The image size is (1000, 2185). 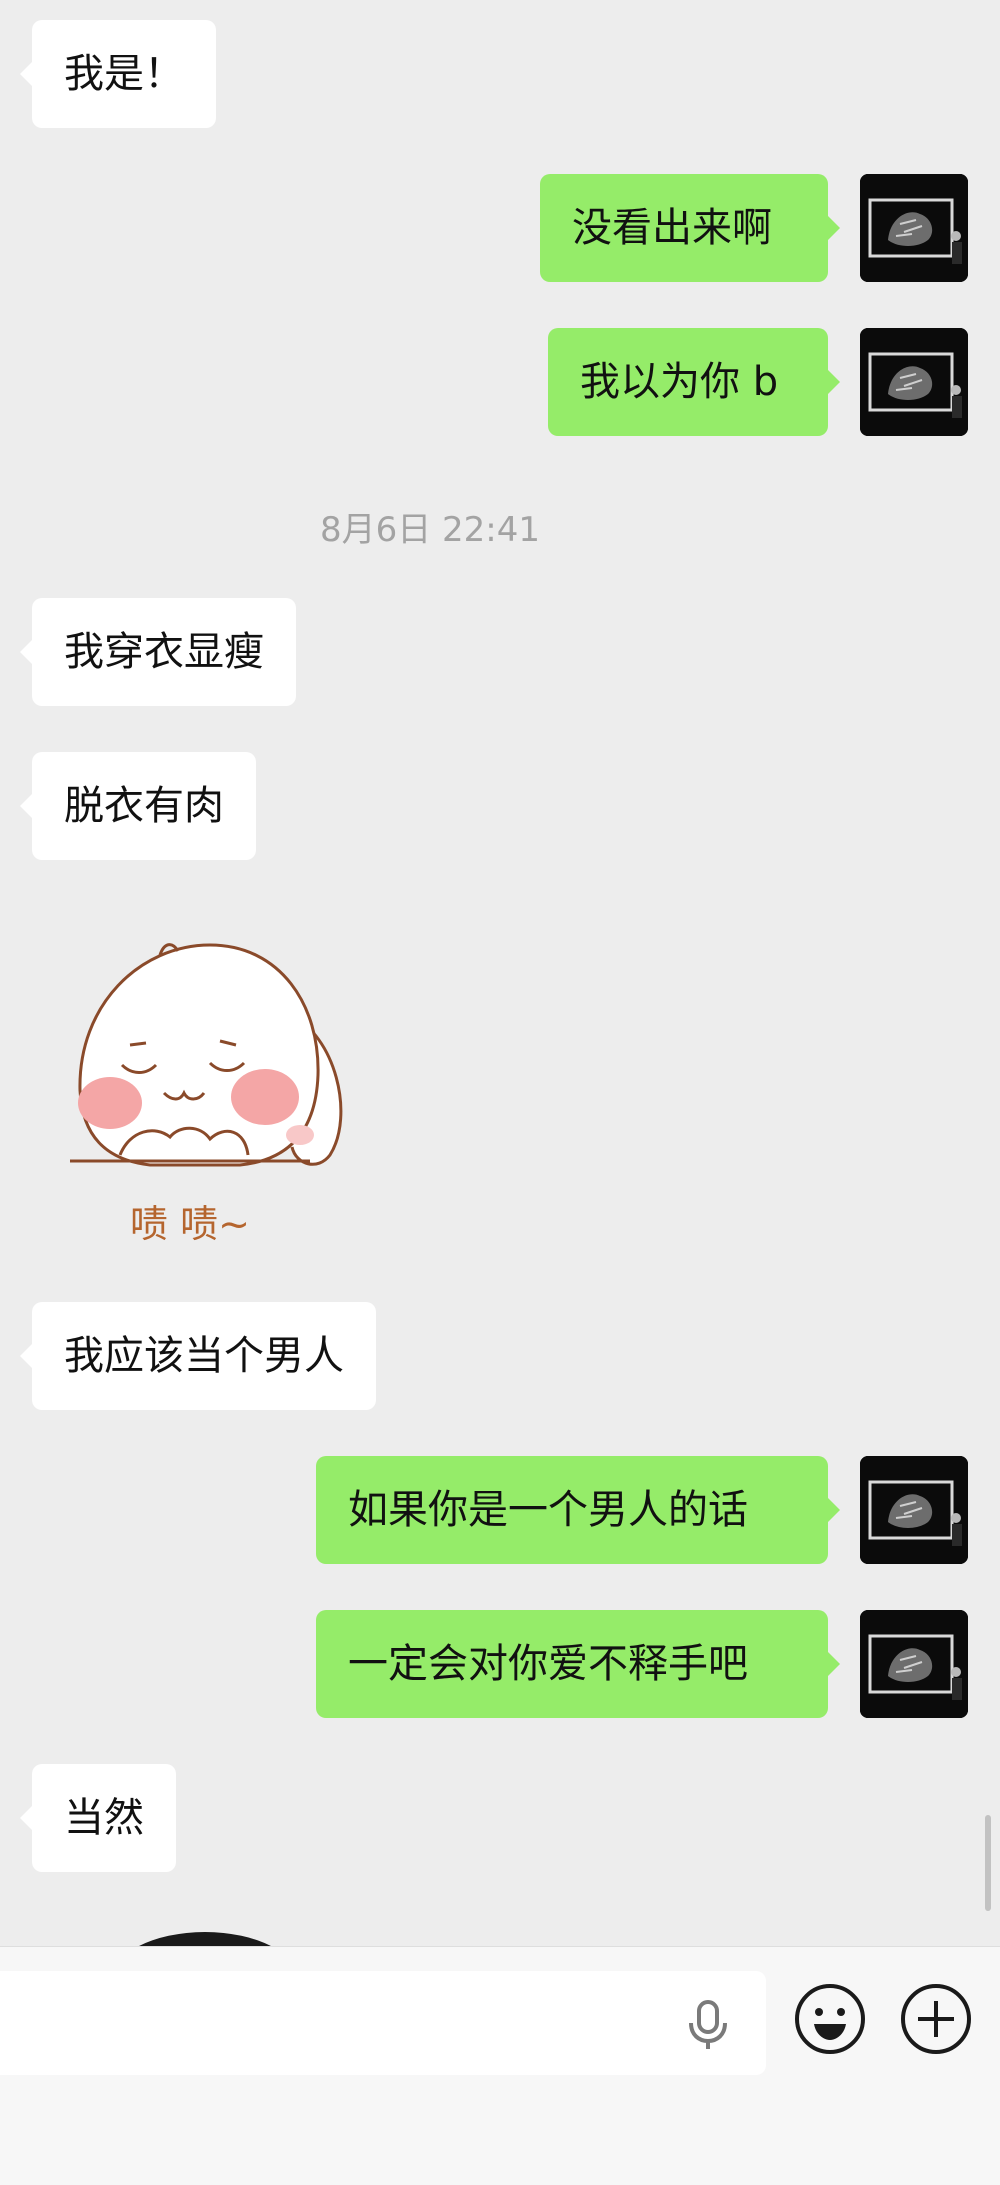 What do you see at coordinates (578, 1664) in the screenshot?
I see `outgoing-message-bubble: 一定会对你爱不释手吧` at bounding box center [578, 1664].